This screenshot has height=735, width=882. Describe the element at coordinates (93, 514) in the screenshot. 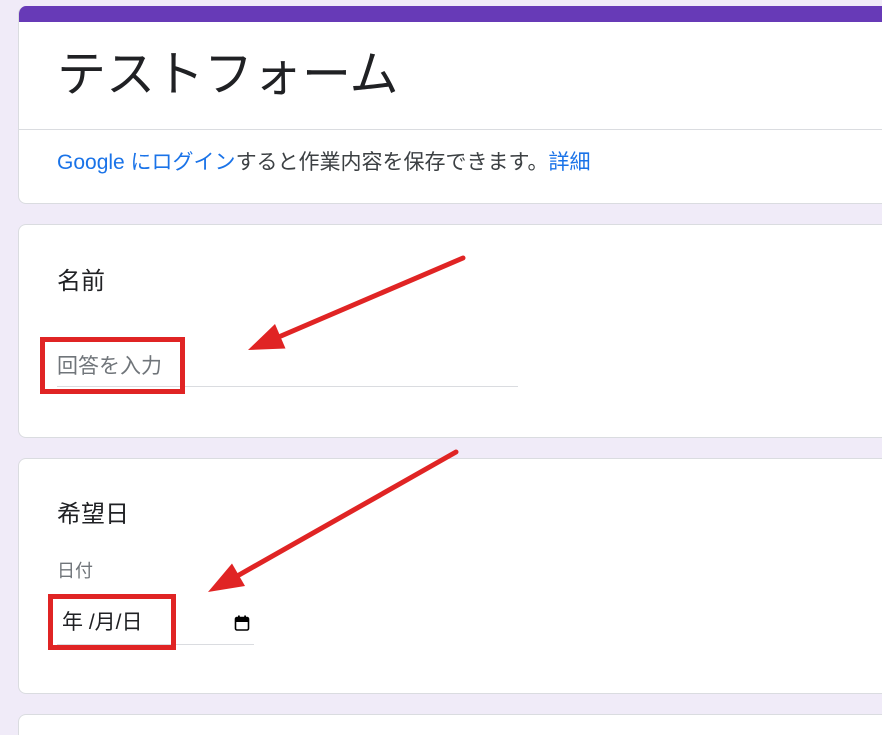

I see `question-title: 希望日` at that location.